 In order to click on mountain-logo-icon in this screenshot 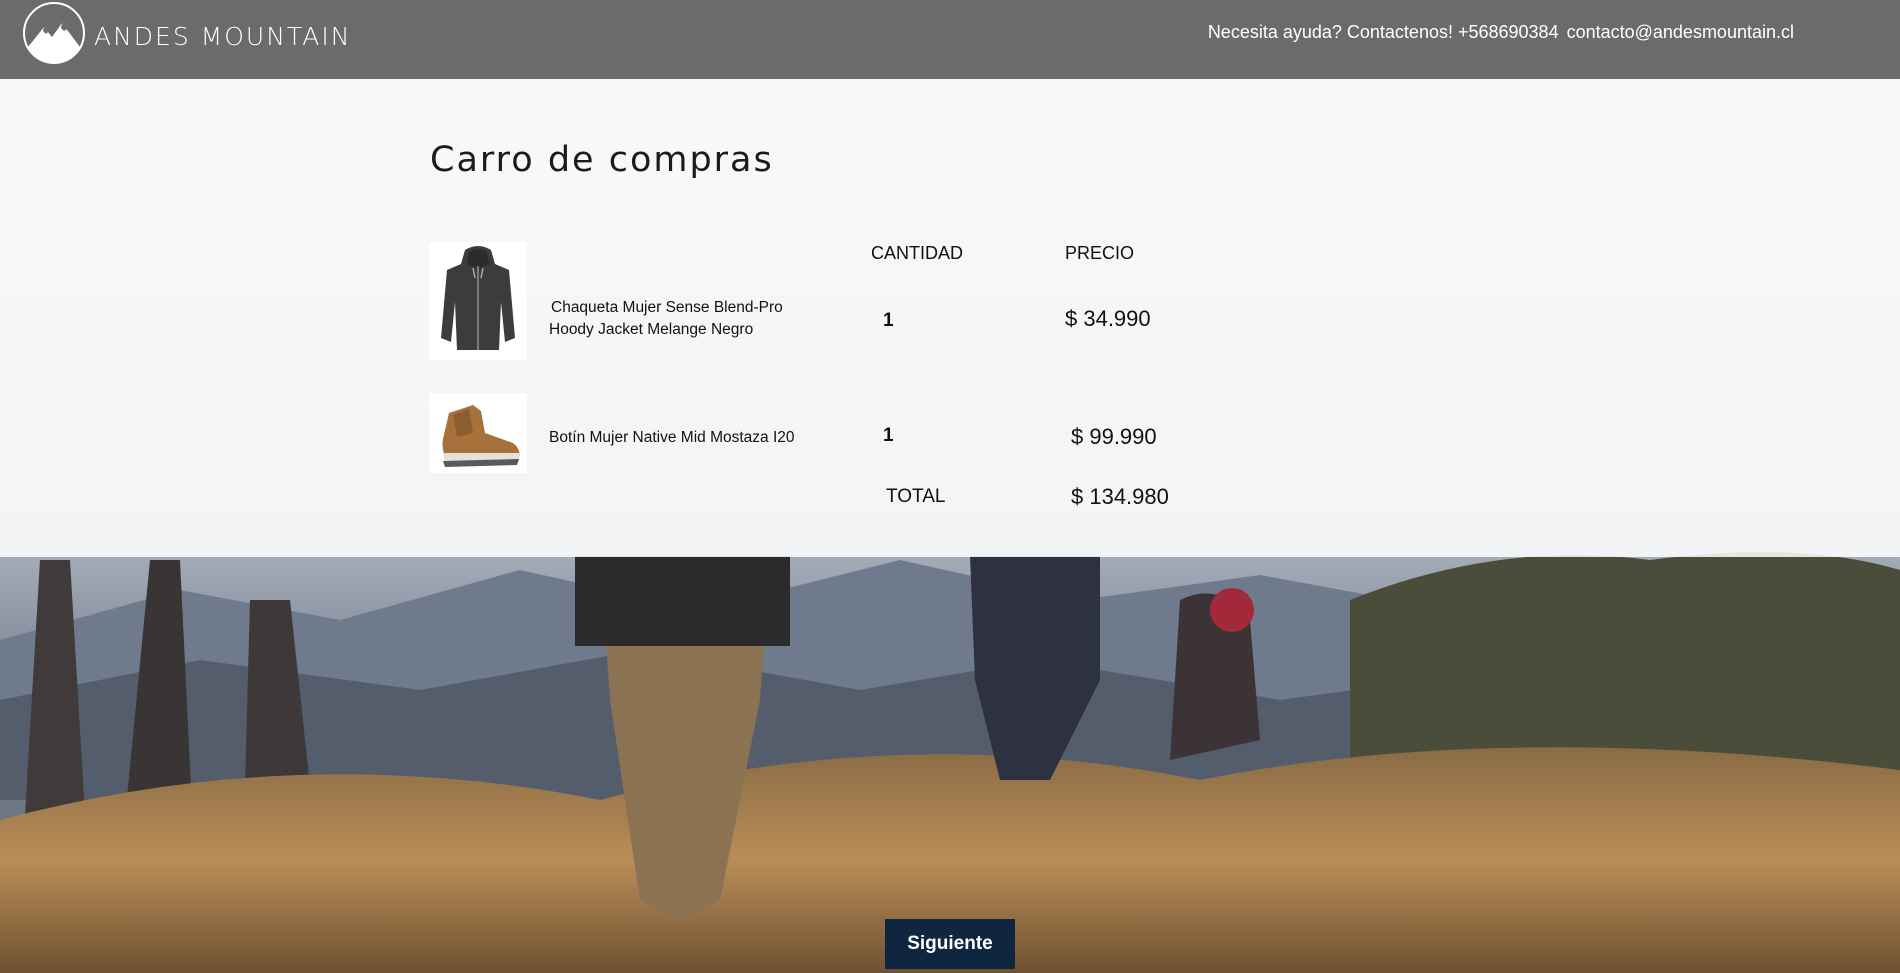, I will do `click(54, 33)`.